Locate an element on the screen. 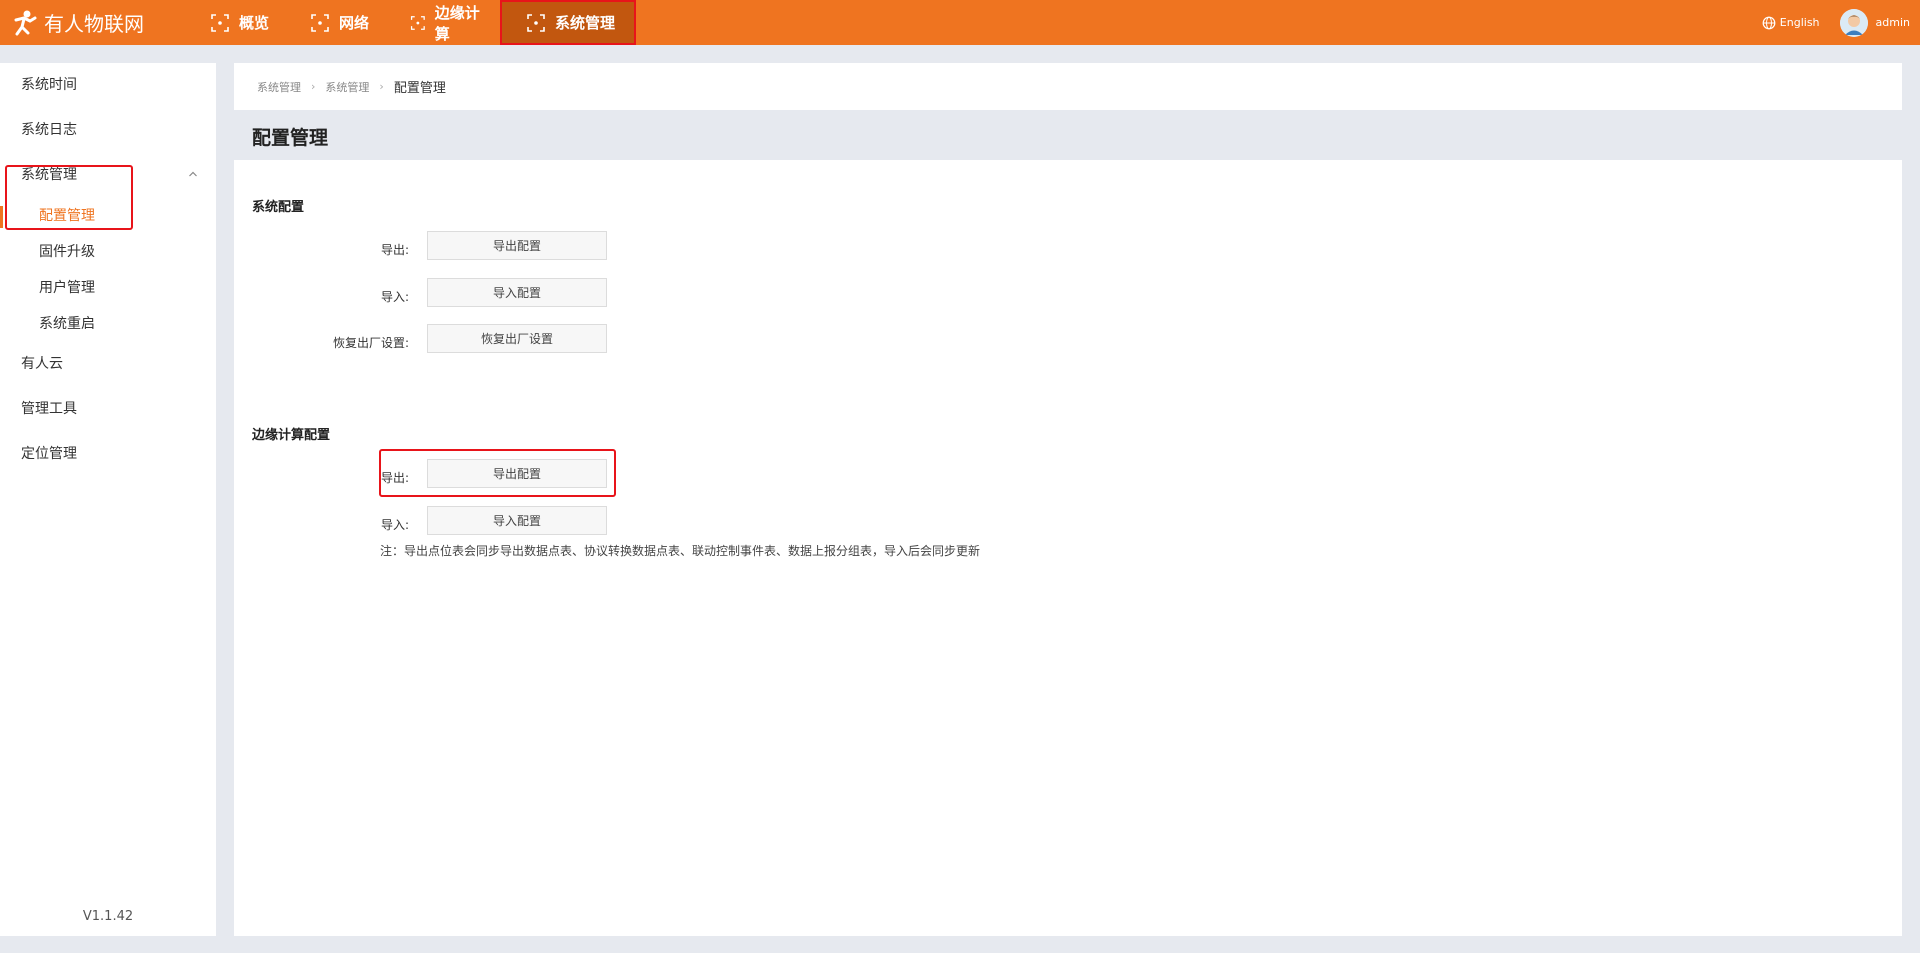  sidebar-subitem-user-management: 用户管理 is located at coordinates (108, 288).